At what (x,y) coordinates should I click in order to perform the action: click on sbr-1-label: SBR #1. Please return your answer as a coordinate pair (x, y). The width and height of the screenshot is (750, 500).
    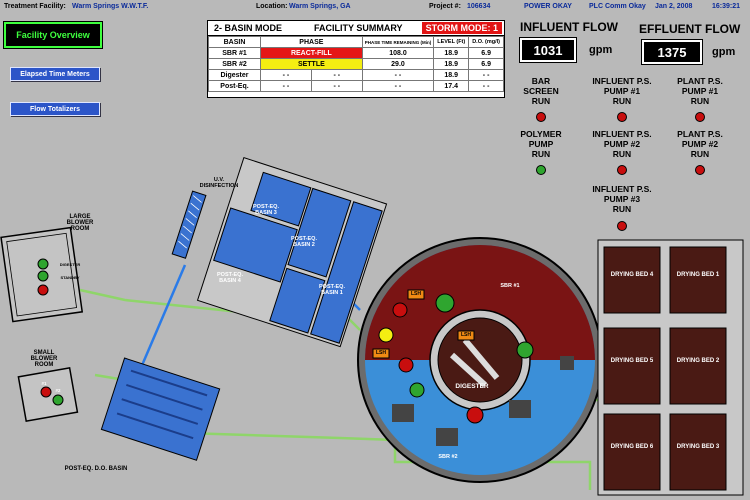
    Looking at the image, I should click on (510, 286).